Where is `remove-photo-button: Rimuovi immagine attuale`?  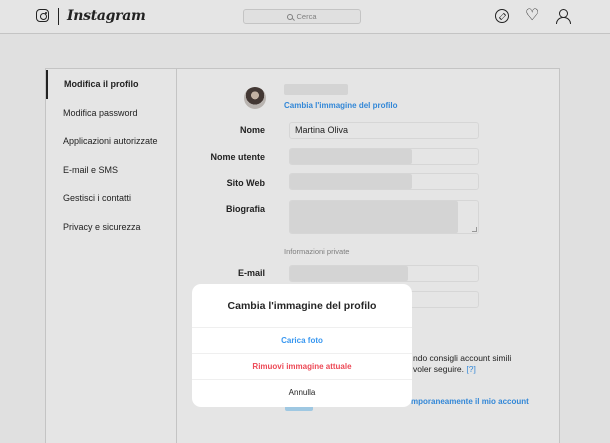
remove-photo-button: Rimuovi immagine attuale is located at coordinates (302, 367).